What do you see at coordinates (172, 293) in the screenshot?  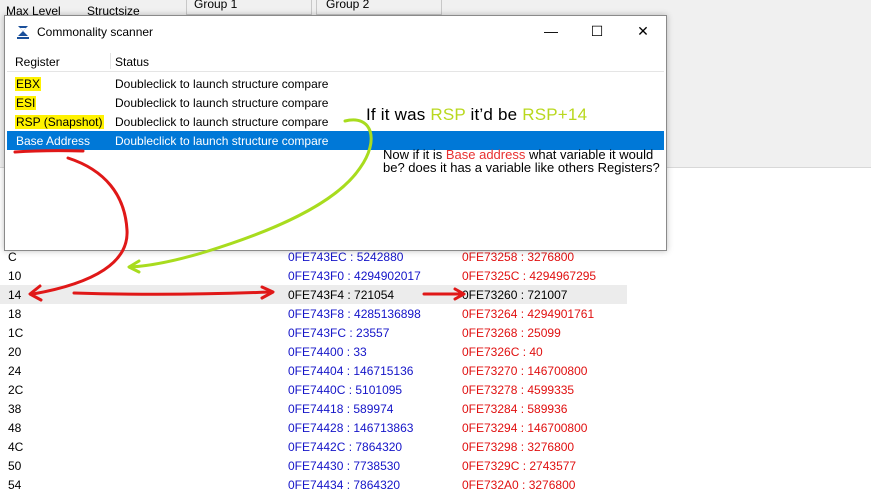 I see `red-arrow-to-group1` at bounding box center [172, 293].